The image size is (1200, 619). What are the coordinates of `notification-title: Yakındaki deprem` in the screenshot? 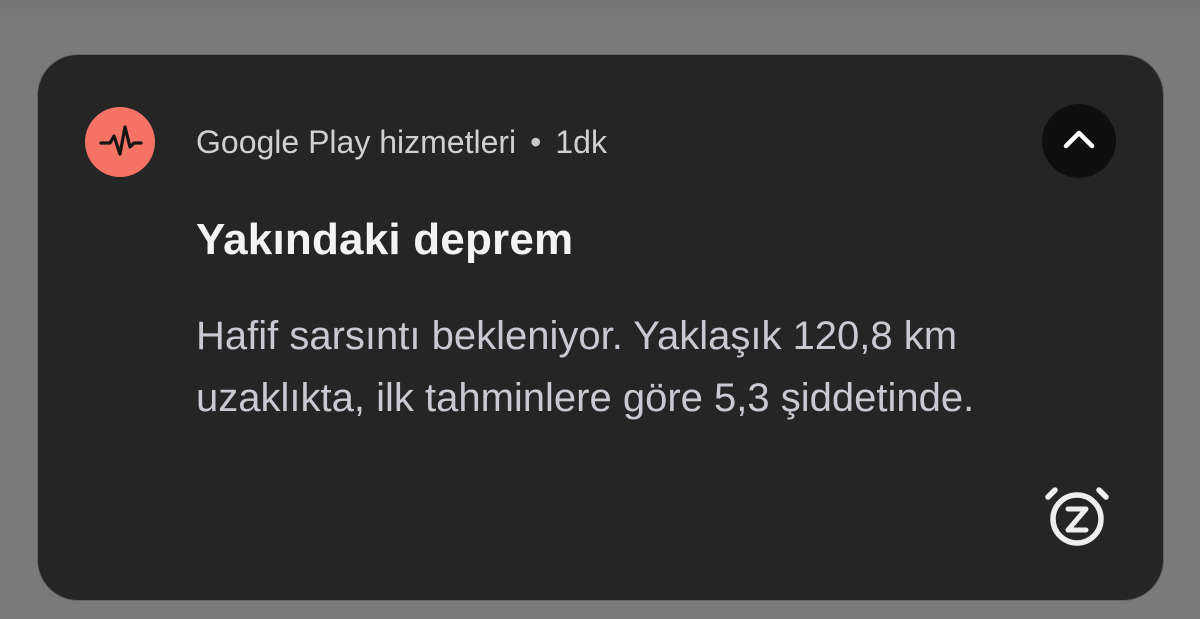 It's located at (385, 239).